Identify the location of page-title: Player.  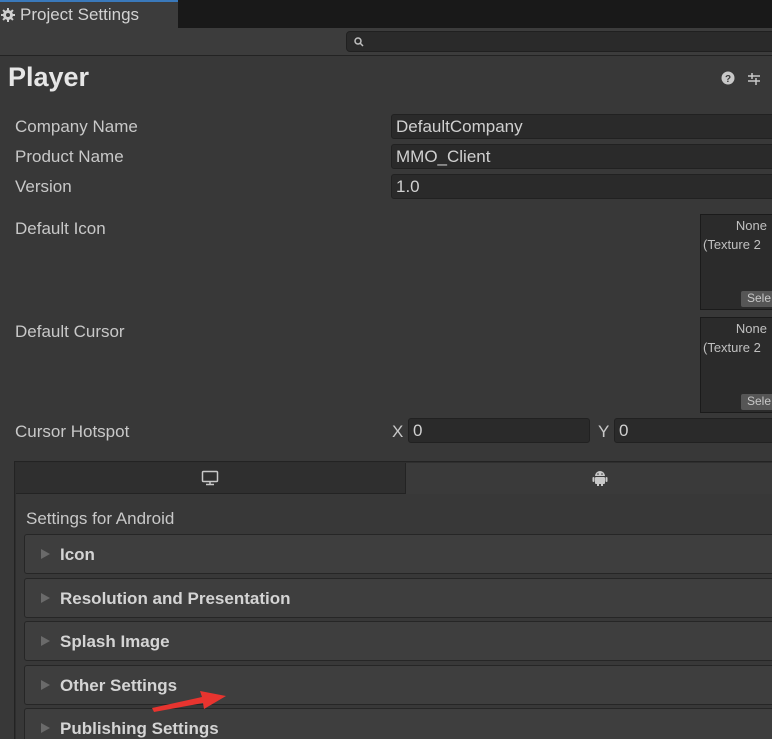
(49, 77).